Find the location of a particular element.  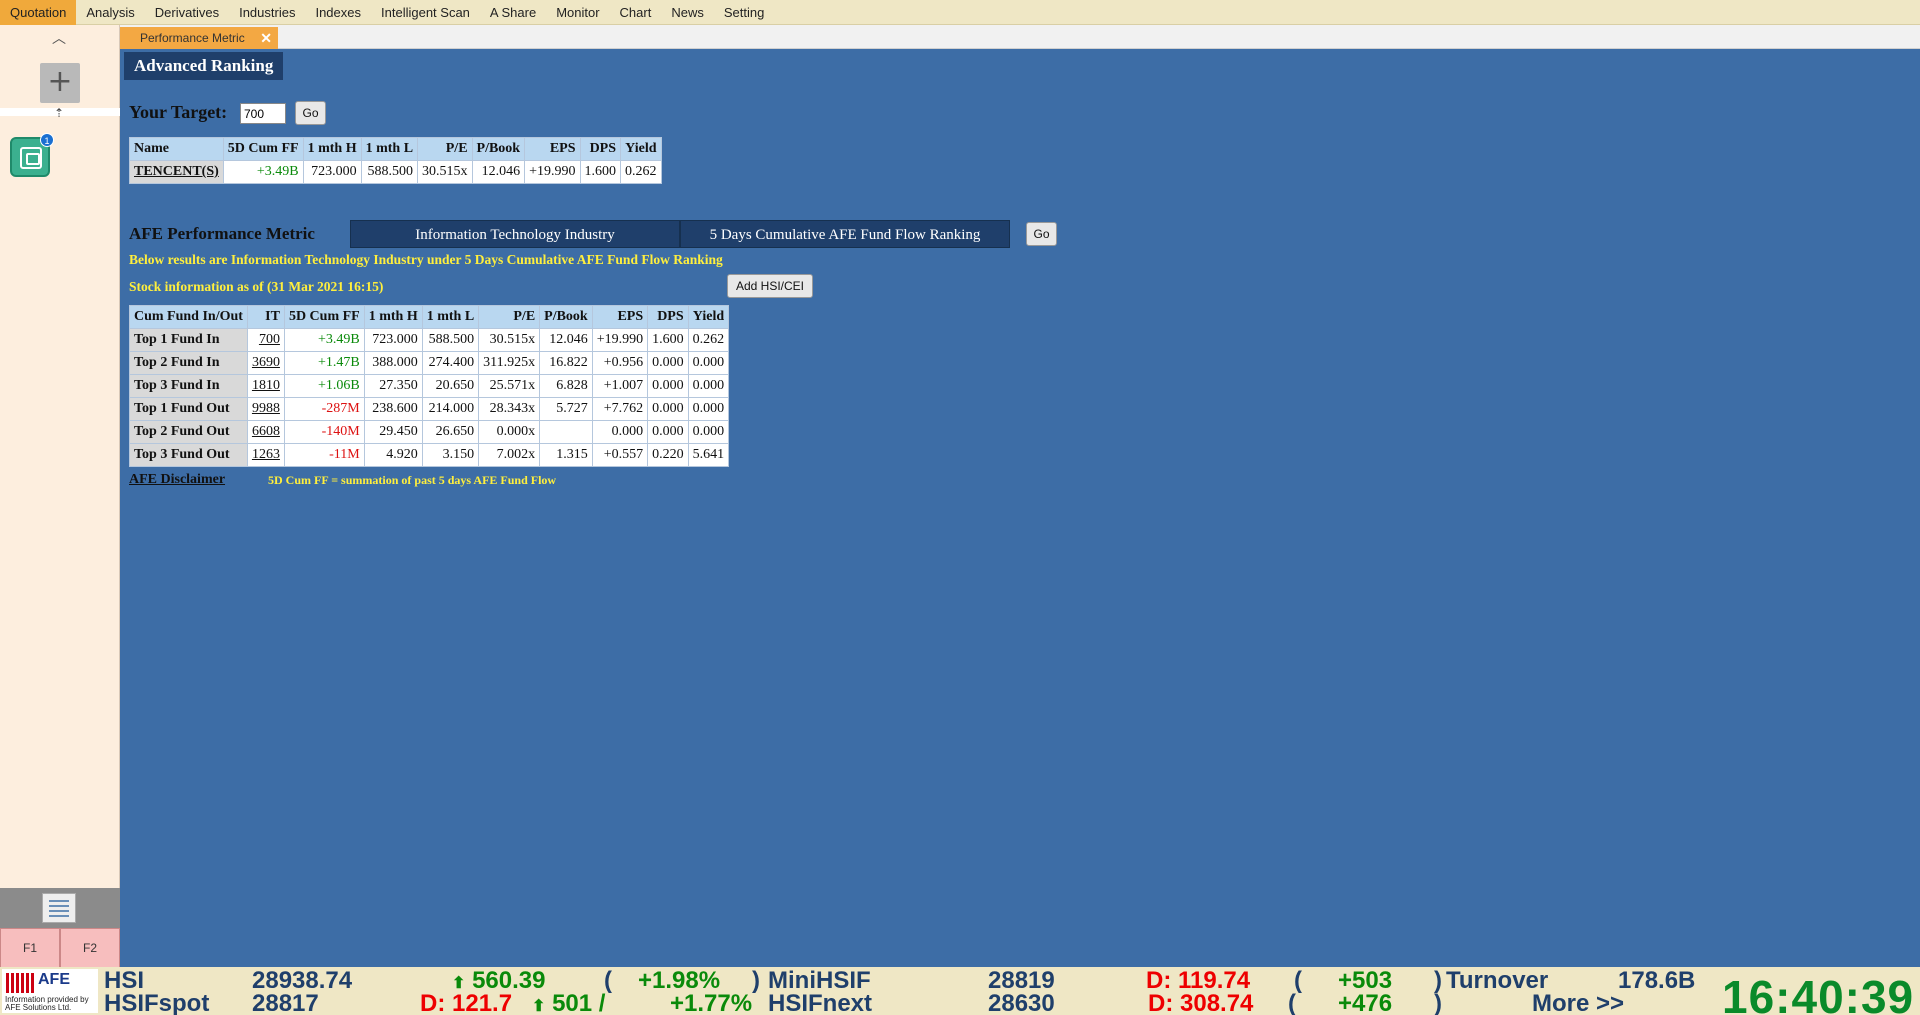

stock-name-link: TENCENT(S) is located at coordinates (176, 172).